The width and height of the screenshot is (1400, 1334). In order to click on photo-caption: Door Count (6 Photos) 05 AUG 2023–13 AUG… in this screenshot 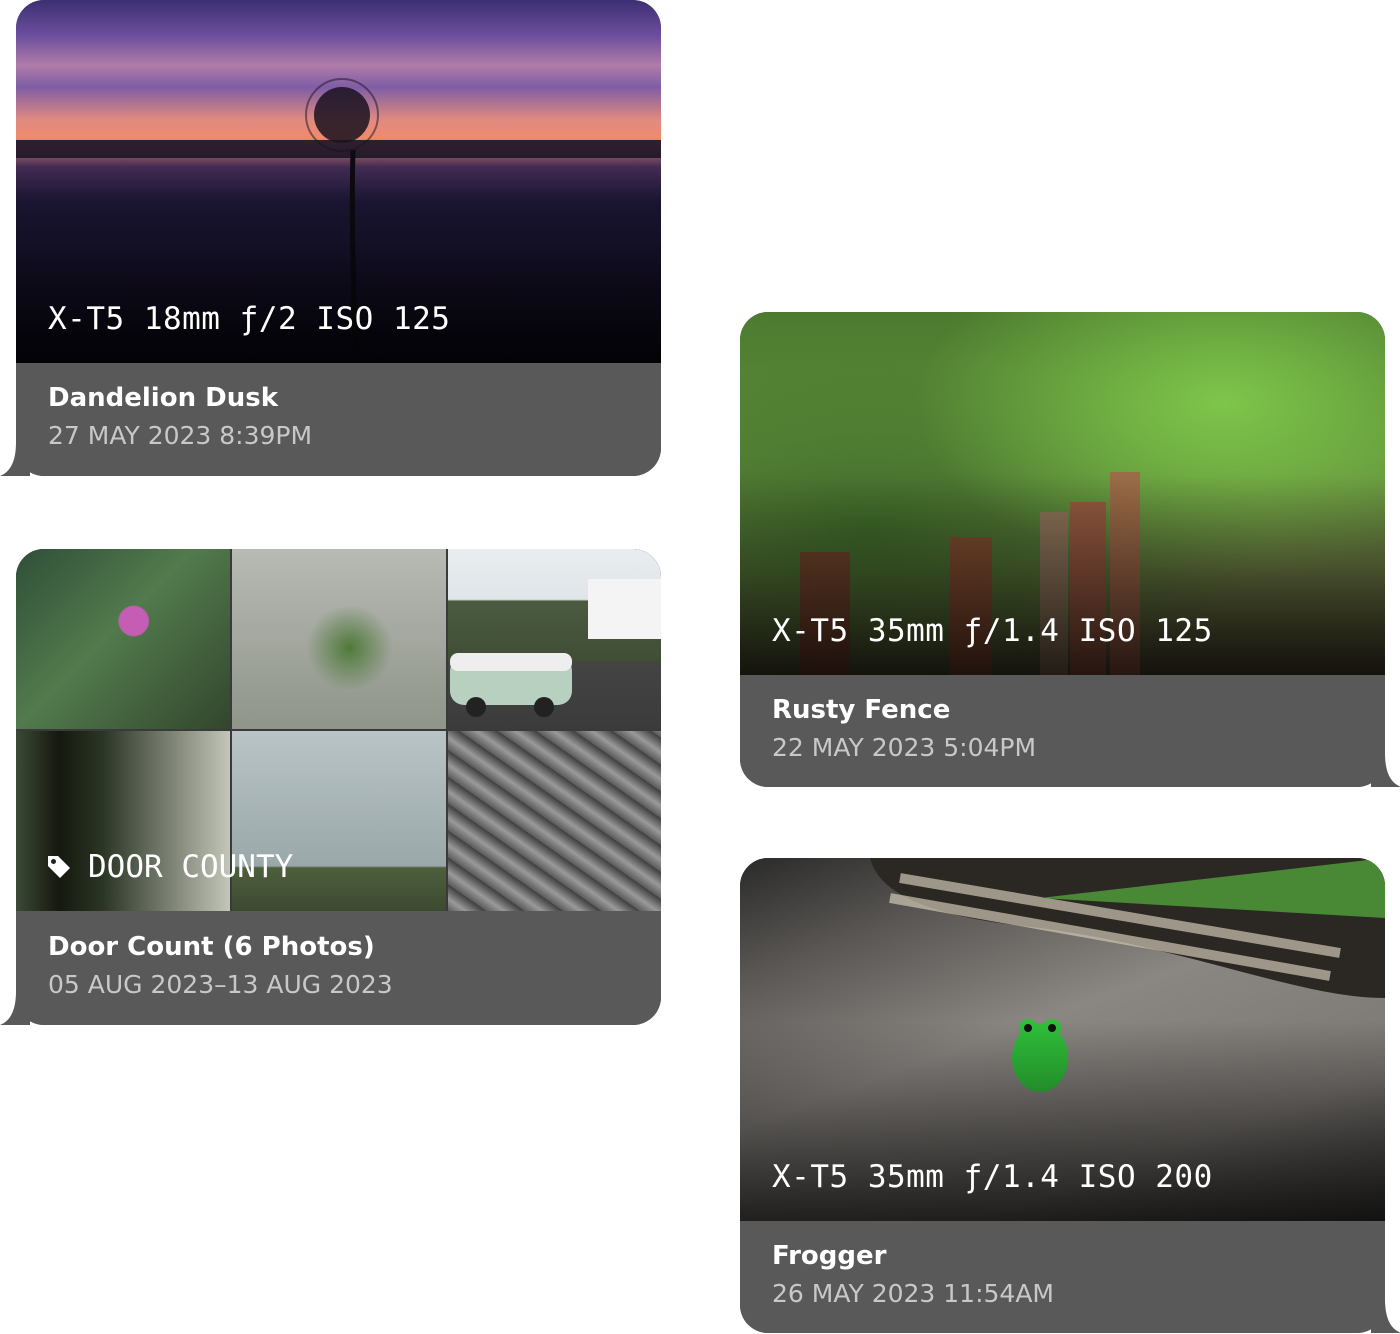, I will do `click(338, 968)`.